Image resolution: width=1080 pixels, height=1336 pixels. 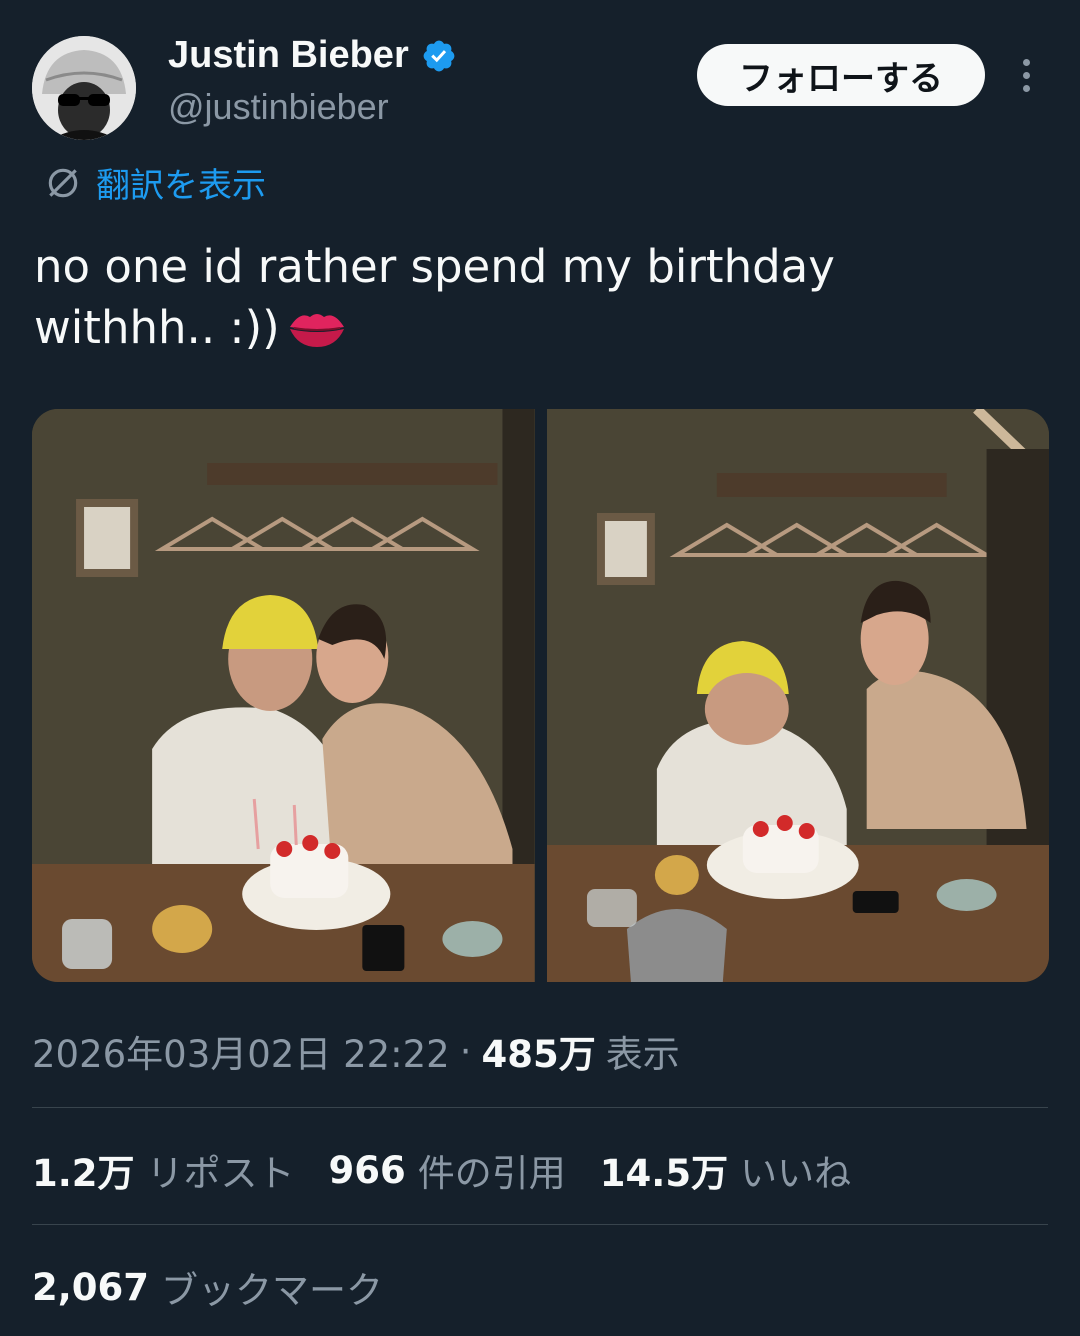 I want to click on globe-slash-icon, so click(x=63, y=182).